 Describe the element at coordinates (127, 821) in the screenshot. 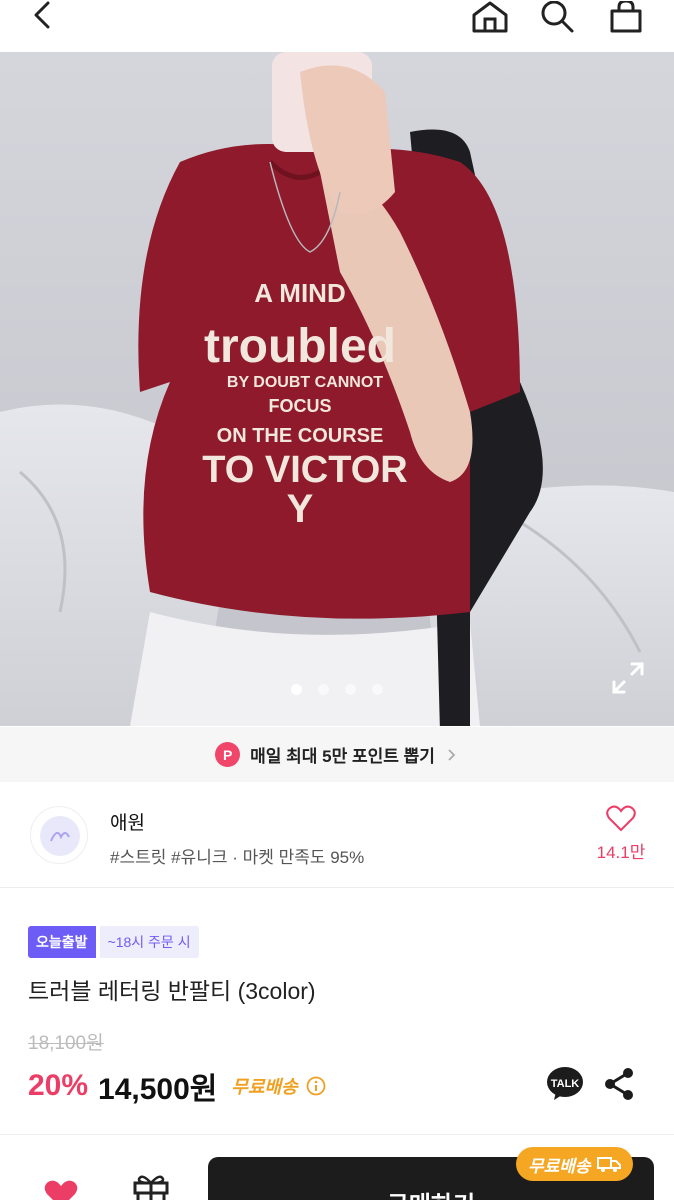

I see `store-name: 애원` at that location.